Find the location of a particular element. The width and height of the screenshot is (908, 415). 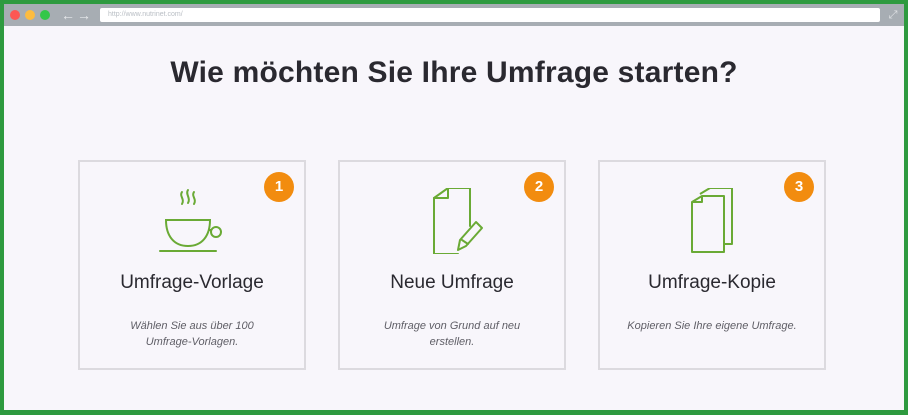

page-title: Wie möchten Sie Ihre Umfrage starten? is located at coordinates (454, 72).